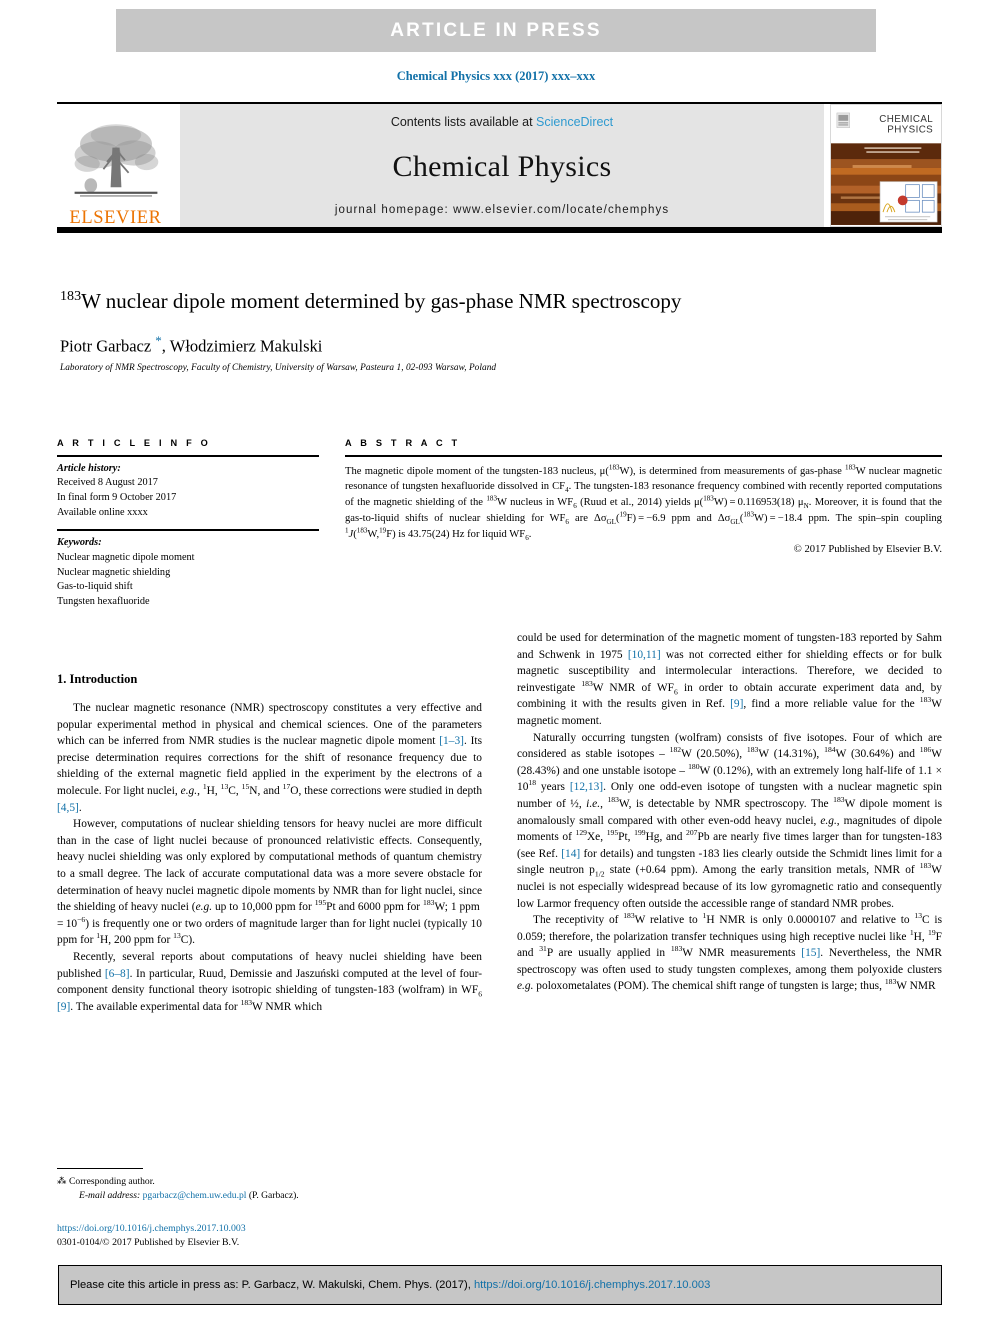  Describe the element at coordinates (272, 1285) in the screenshot. I see `citation-prefix: Please cite this article in press as` at that location.